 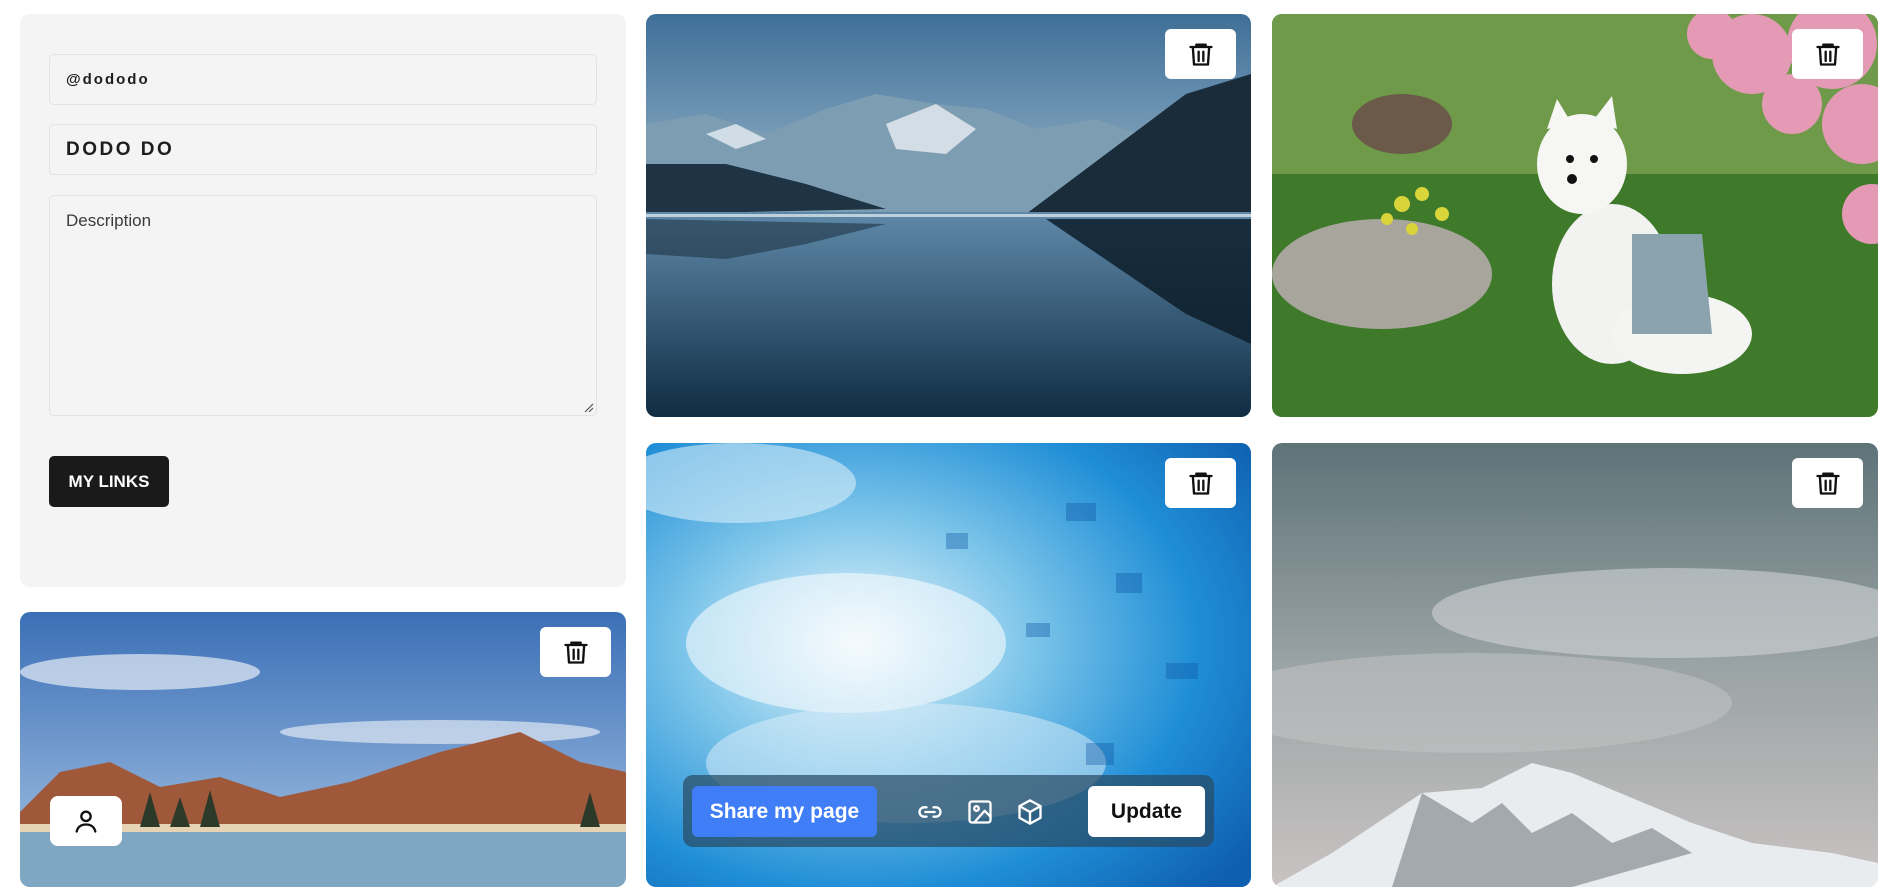 I want to click on description-field: Description, so click(x=323, y=305).